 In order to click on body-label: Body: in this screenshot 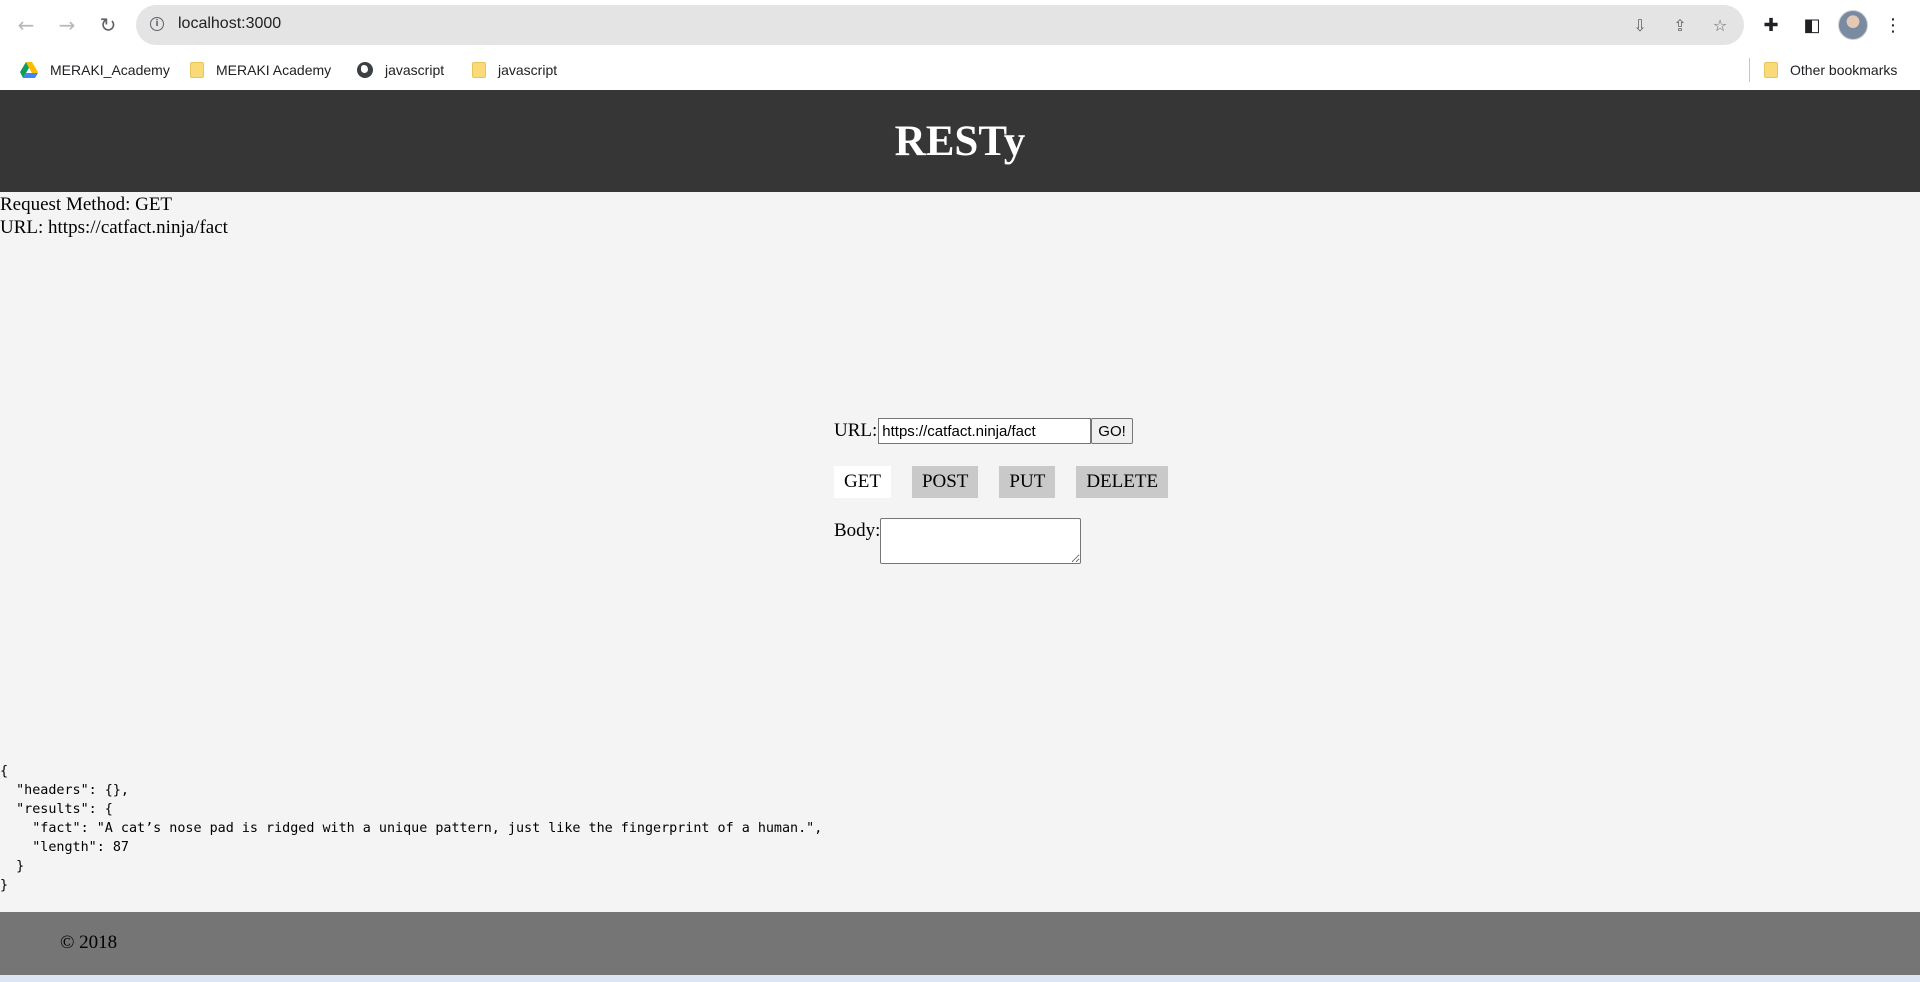, I will do `click(857, 530)`.